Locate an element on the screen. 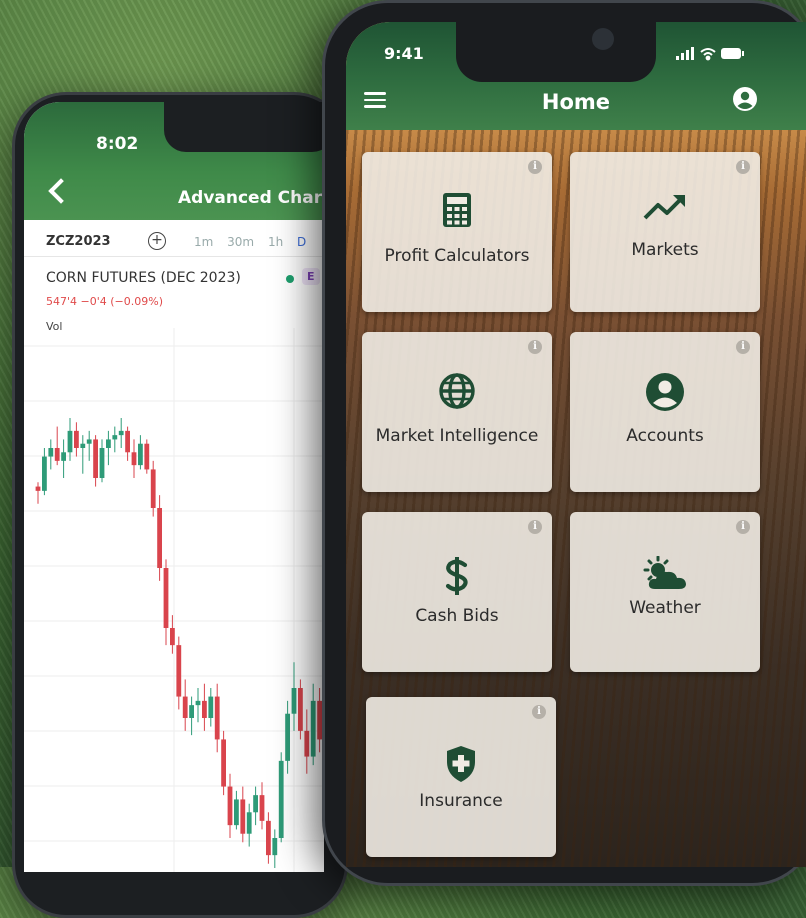 This screenshot has width=806, height=918. tile-label: Accounts is located at coordinates (665, 436).